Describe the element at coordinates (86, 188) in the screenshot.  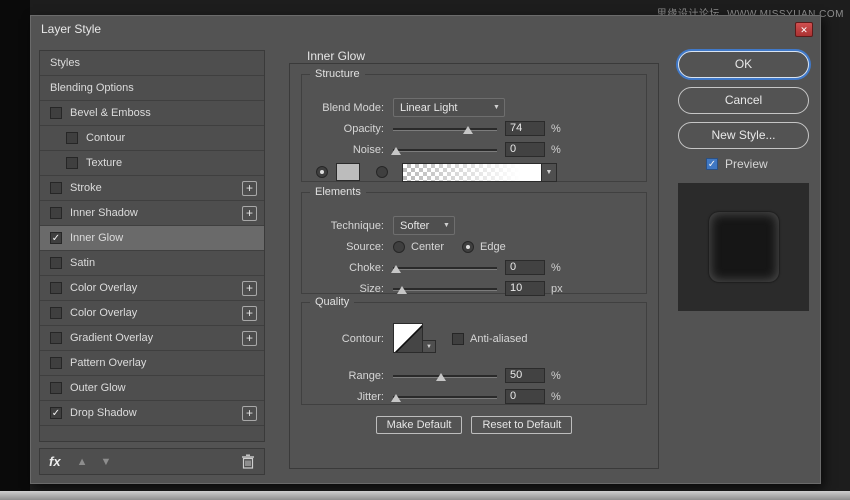
I see `sidebar-item-label: Stroke` at that location.